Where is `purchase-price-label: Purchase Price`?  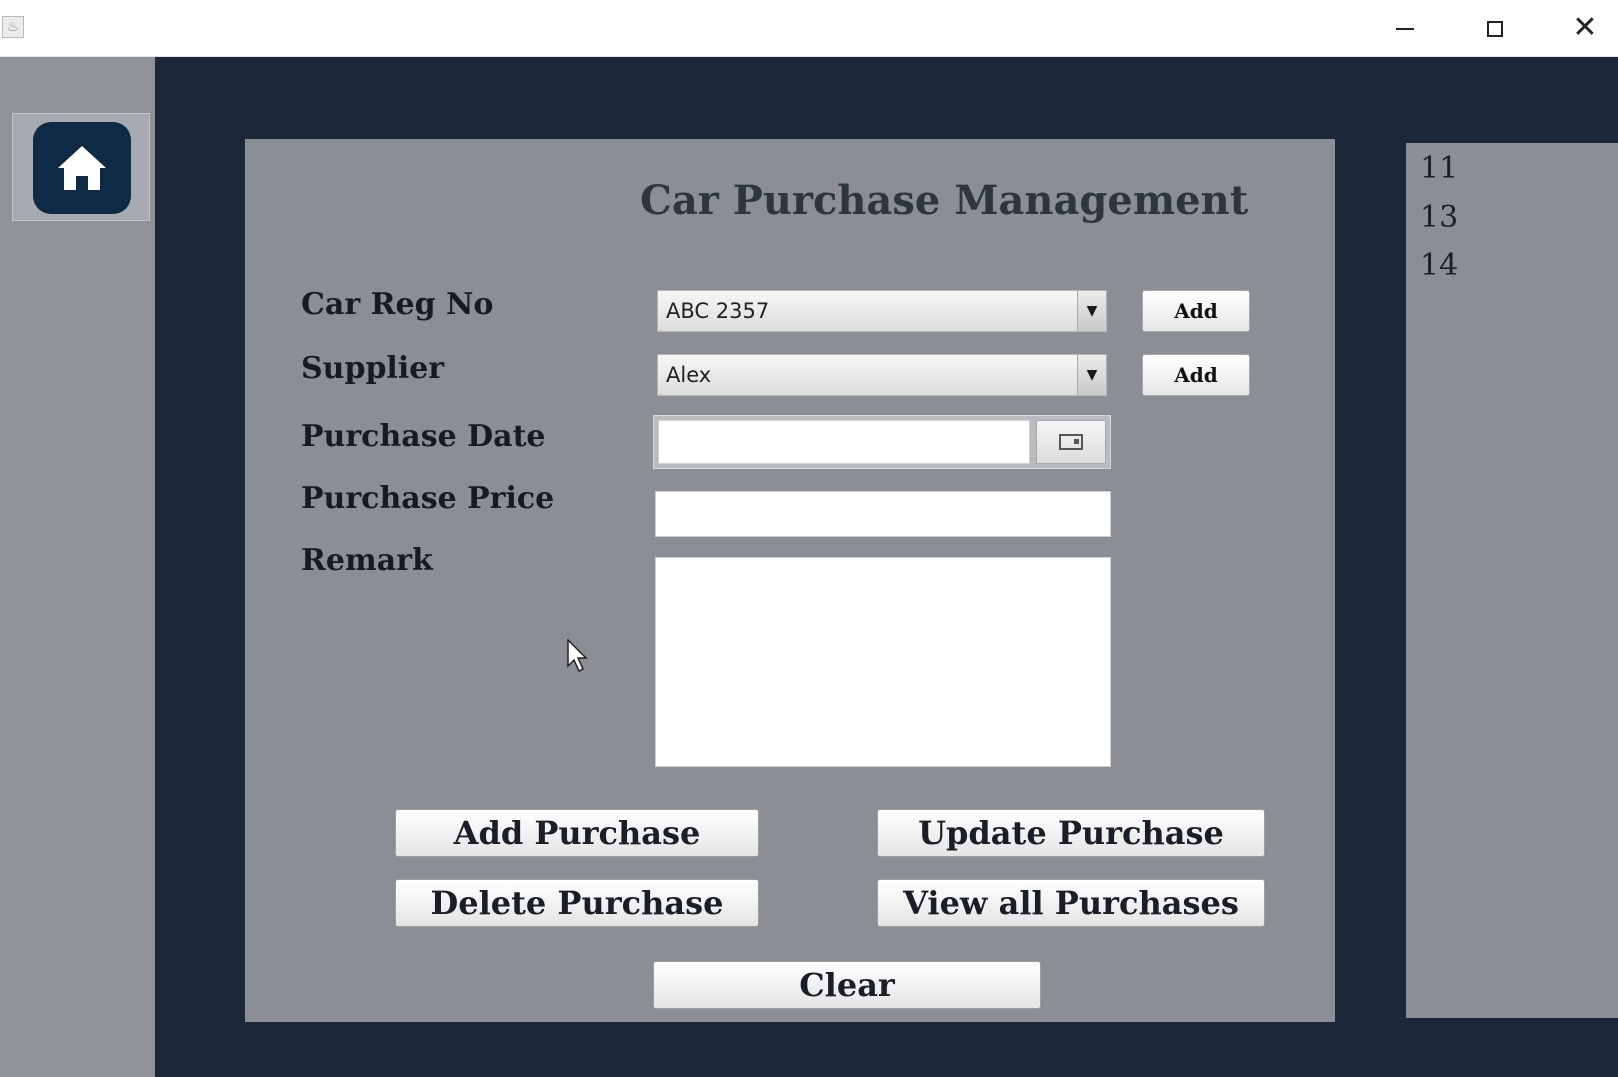 purchase-price-label: Purchase Price is located at coordinates (428, 498).